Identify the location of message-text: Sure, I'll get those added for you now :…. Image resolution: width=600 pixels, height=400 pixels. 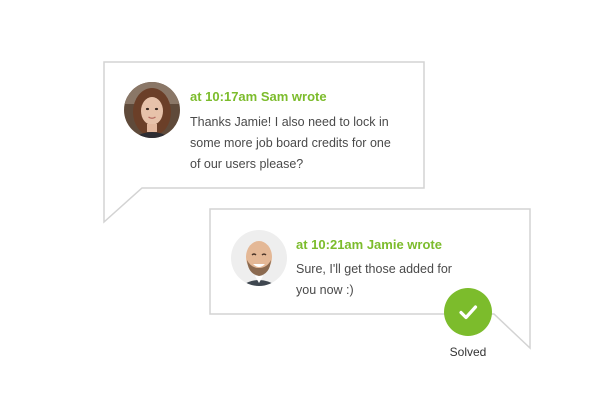
(374, 280).